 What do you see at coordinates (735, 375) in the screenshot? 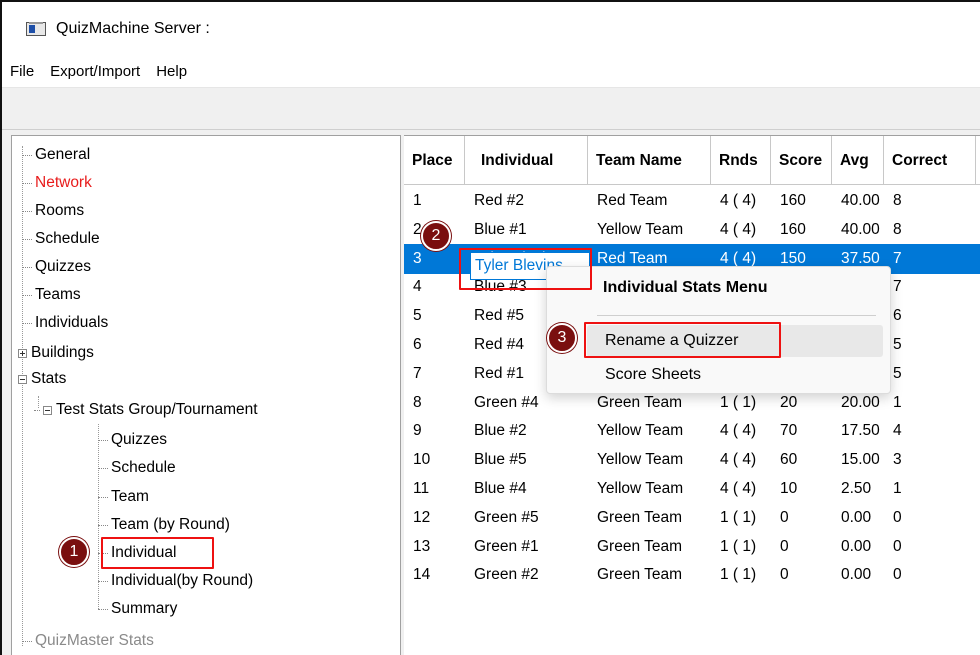
I see `menu-item-score-sheets: Score Sheets` at bounding box center [735, 375].